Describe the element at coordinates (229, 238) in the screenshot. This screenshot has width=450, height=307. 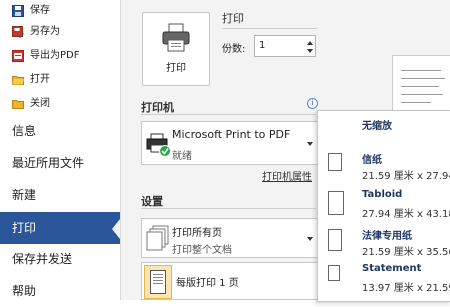
I see `print-range-dropdown: 打印所有页 打印整个文档` at that location.